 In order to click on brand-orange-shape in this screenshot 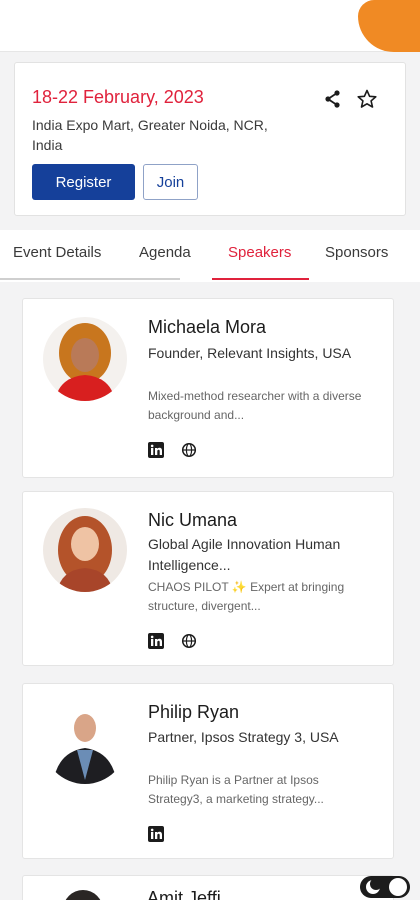, I will do `click(389, 26)`.